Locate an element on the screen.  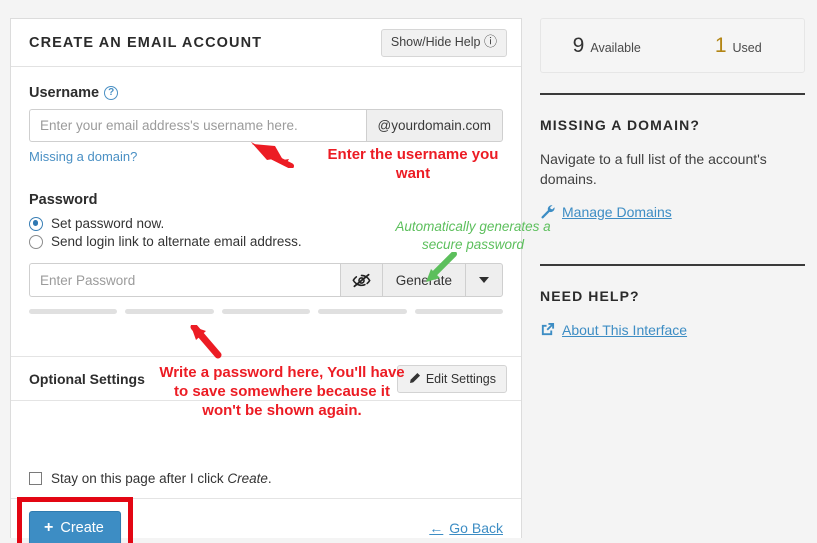
eye-slash-icon is located at coordinates (360, 280).